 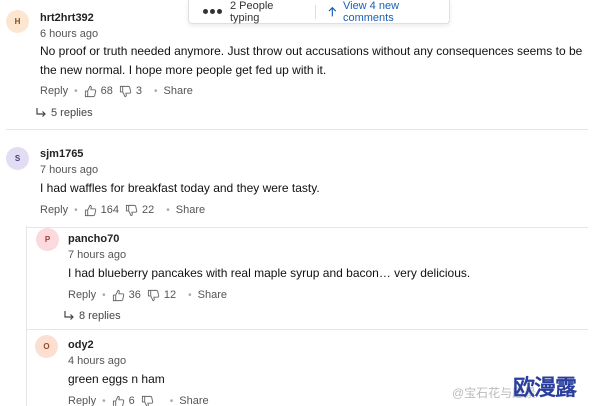 What do you see at coordinates (139, 91) in the screenshot?
I see `dislike-count: 3` at bounding box center [139, 91].